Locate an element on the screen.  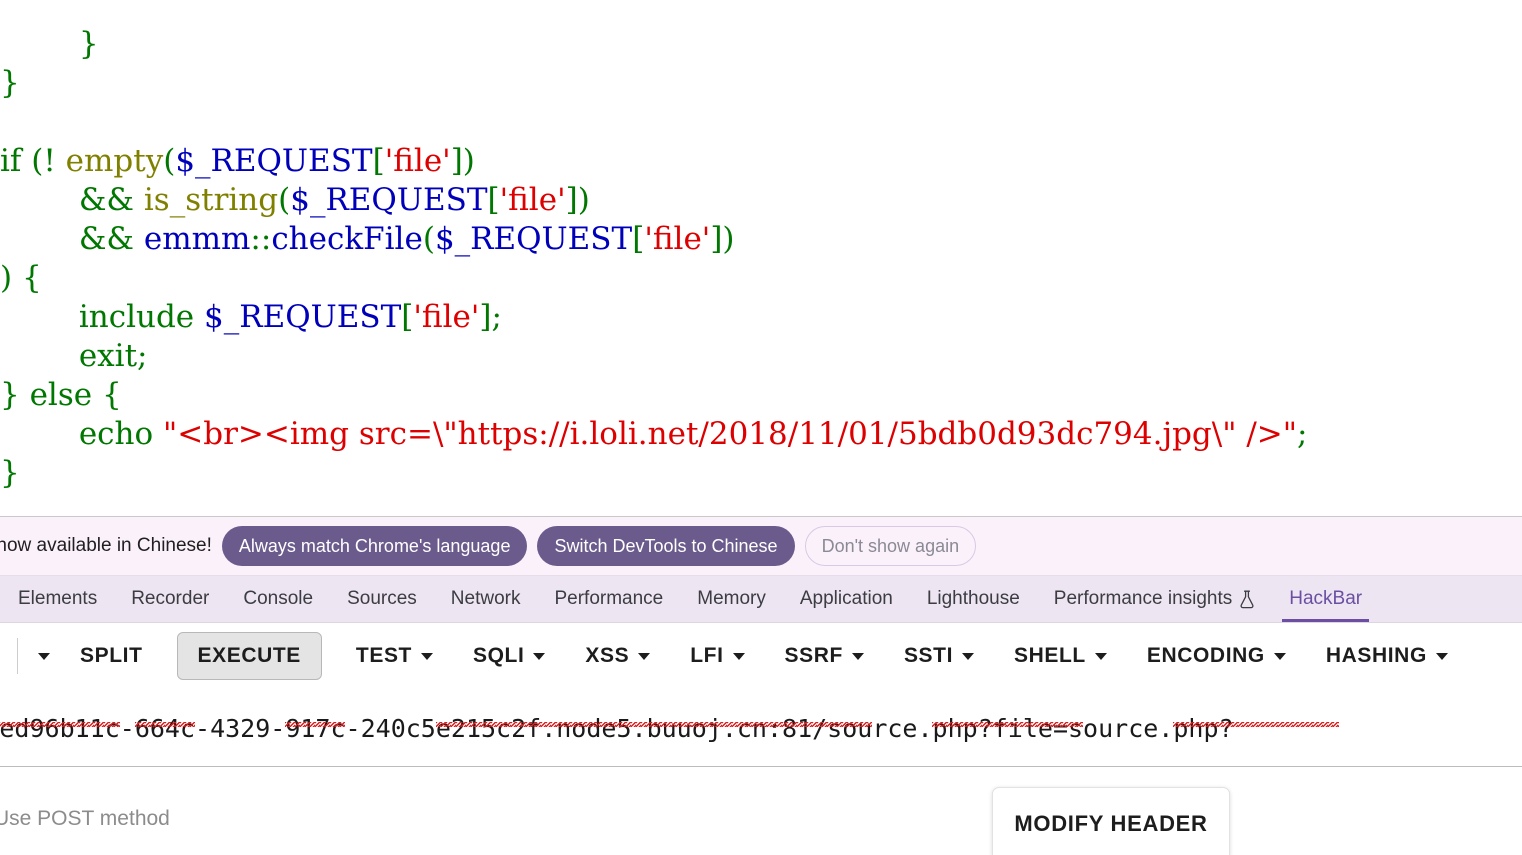
code-token: checkFile is located at coordinates (347, 239).